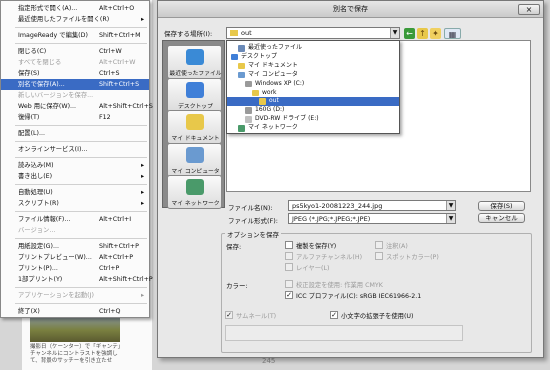  I want to click on location-item: work, so click(313, 93).